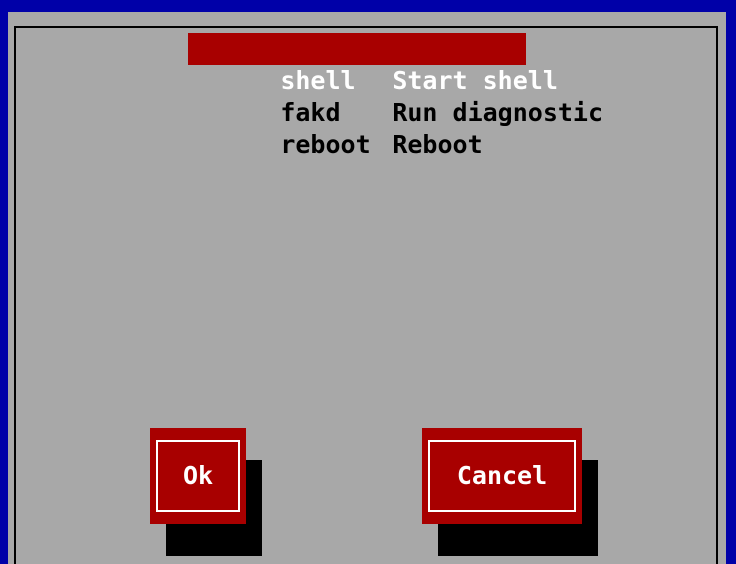 The image size is (736, 564). I want to click on cancel-button-frame: Cancel, so click(502, 476).